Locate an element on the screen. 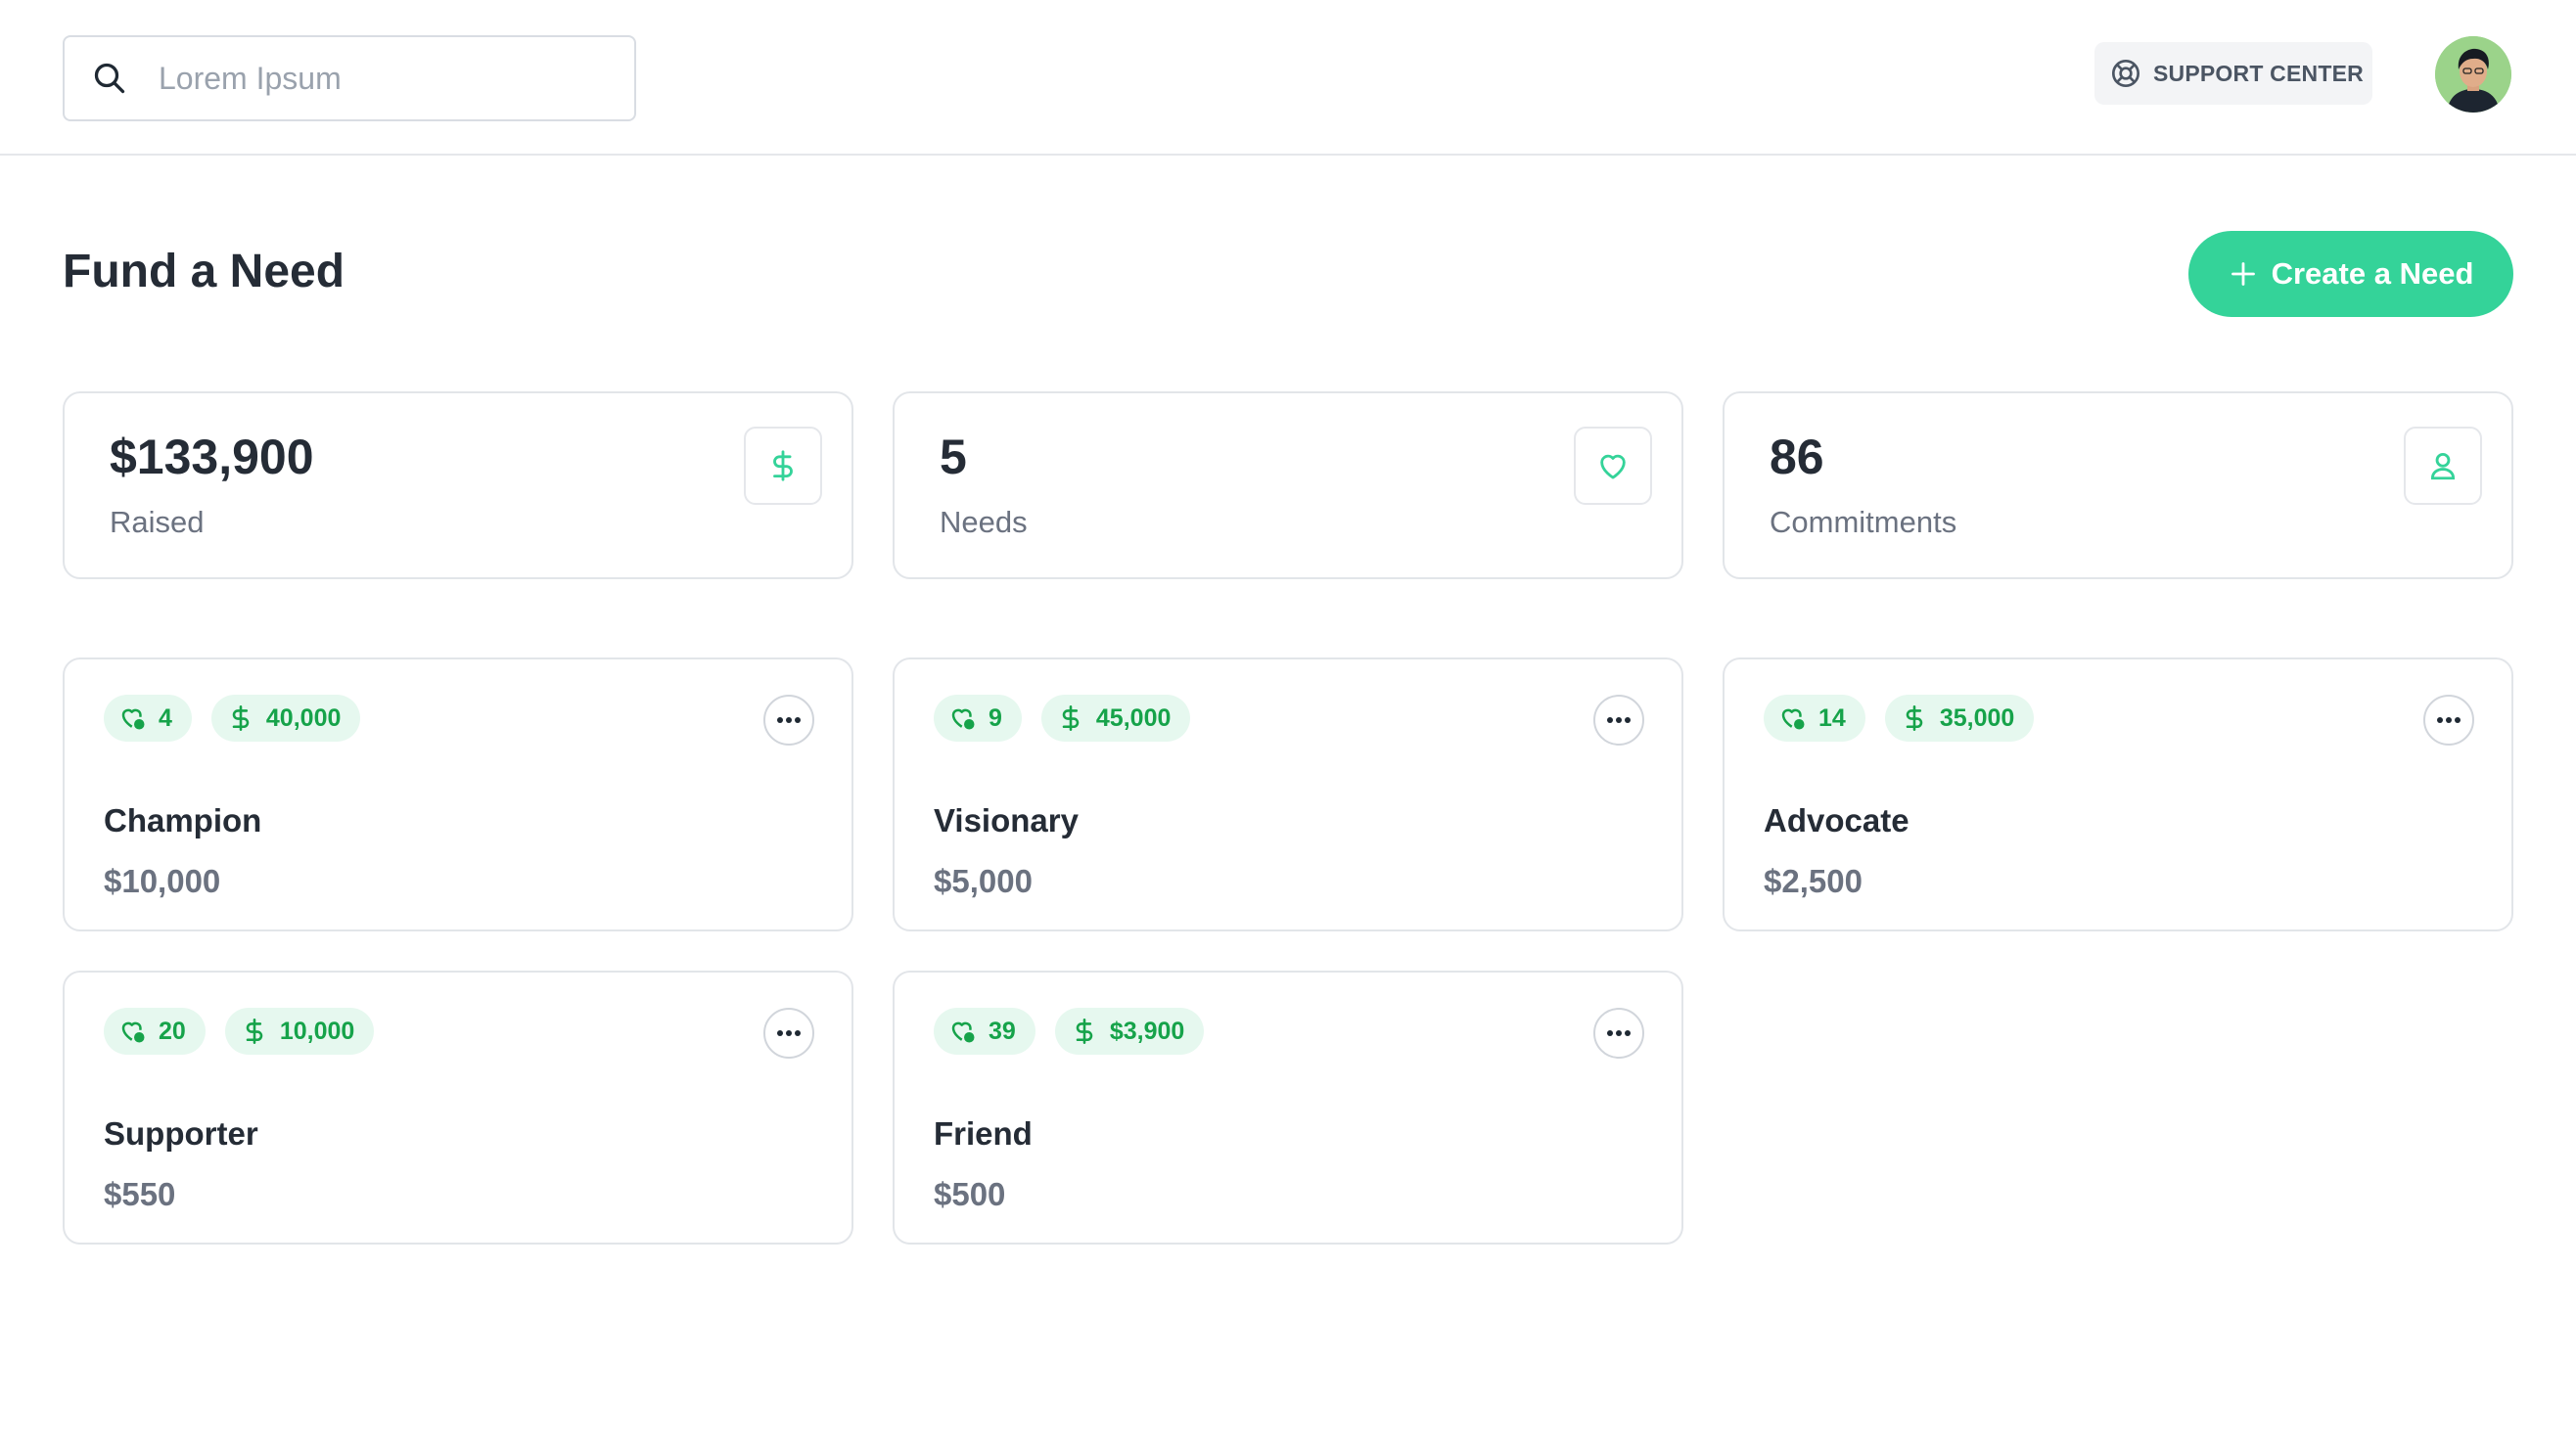 This screenshot has width=2576, height=1450. commitments-count: 9 is located at coordinates (996, 718).